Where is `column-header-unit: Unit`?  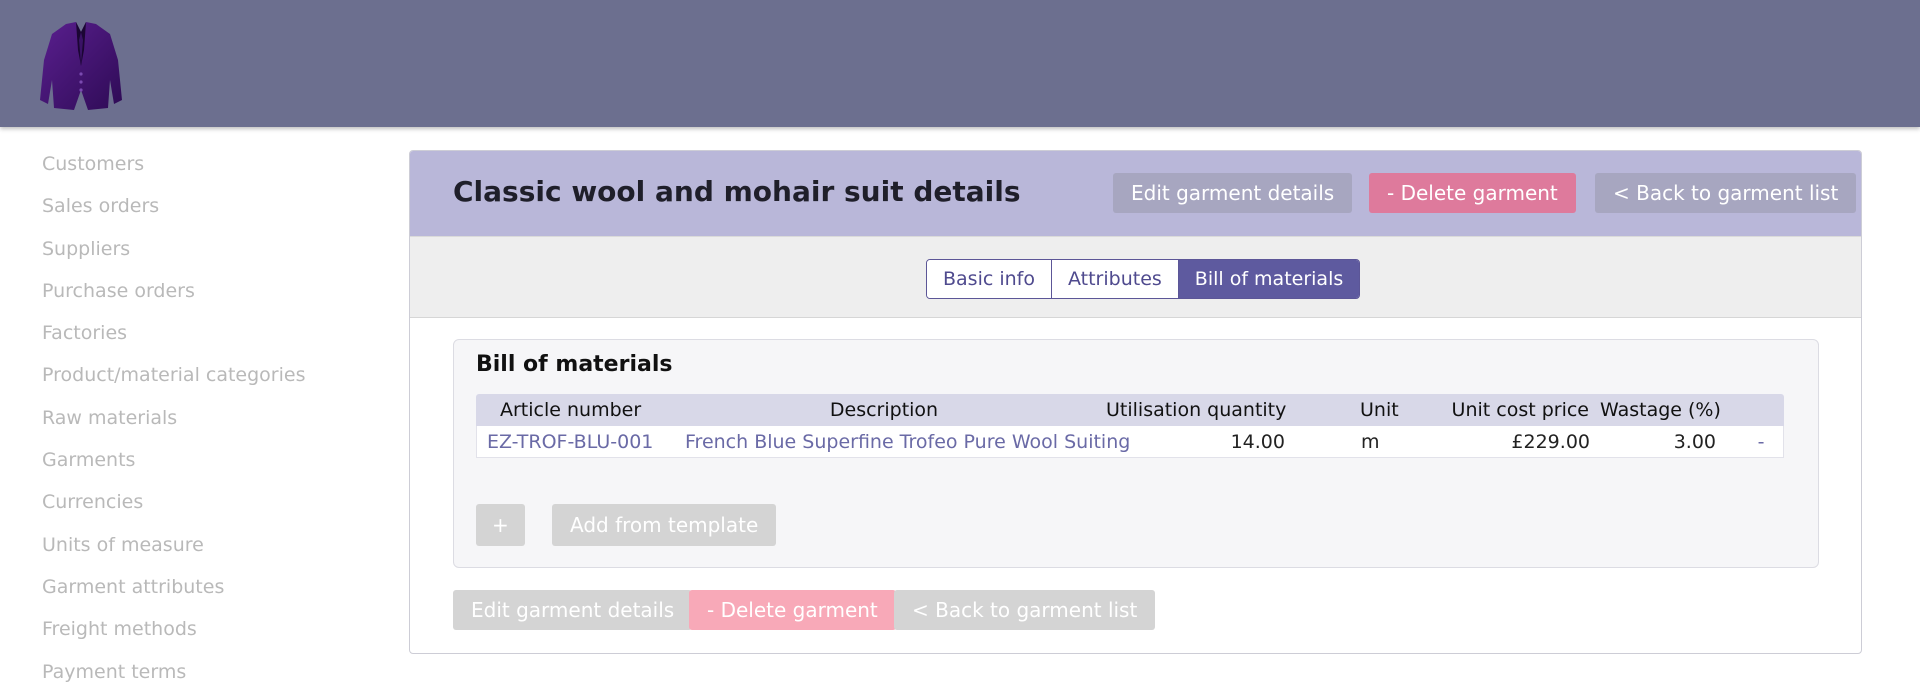
column-header-unit: Unit is located at coordinates (1379, 410).